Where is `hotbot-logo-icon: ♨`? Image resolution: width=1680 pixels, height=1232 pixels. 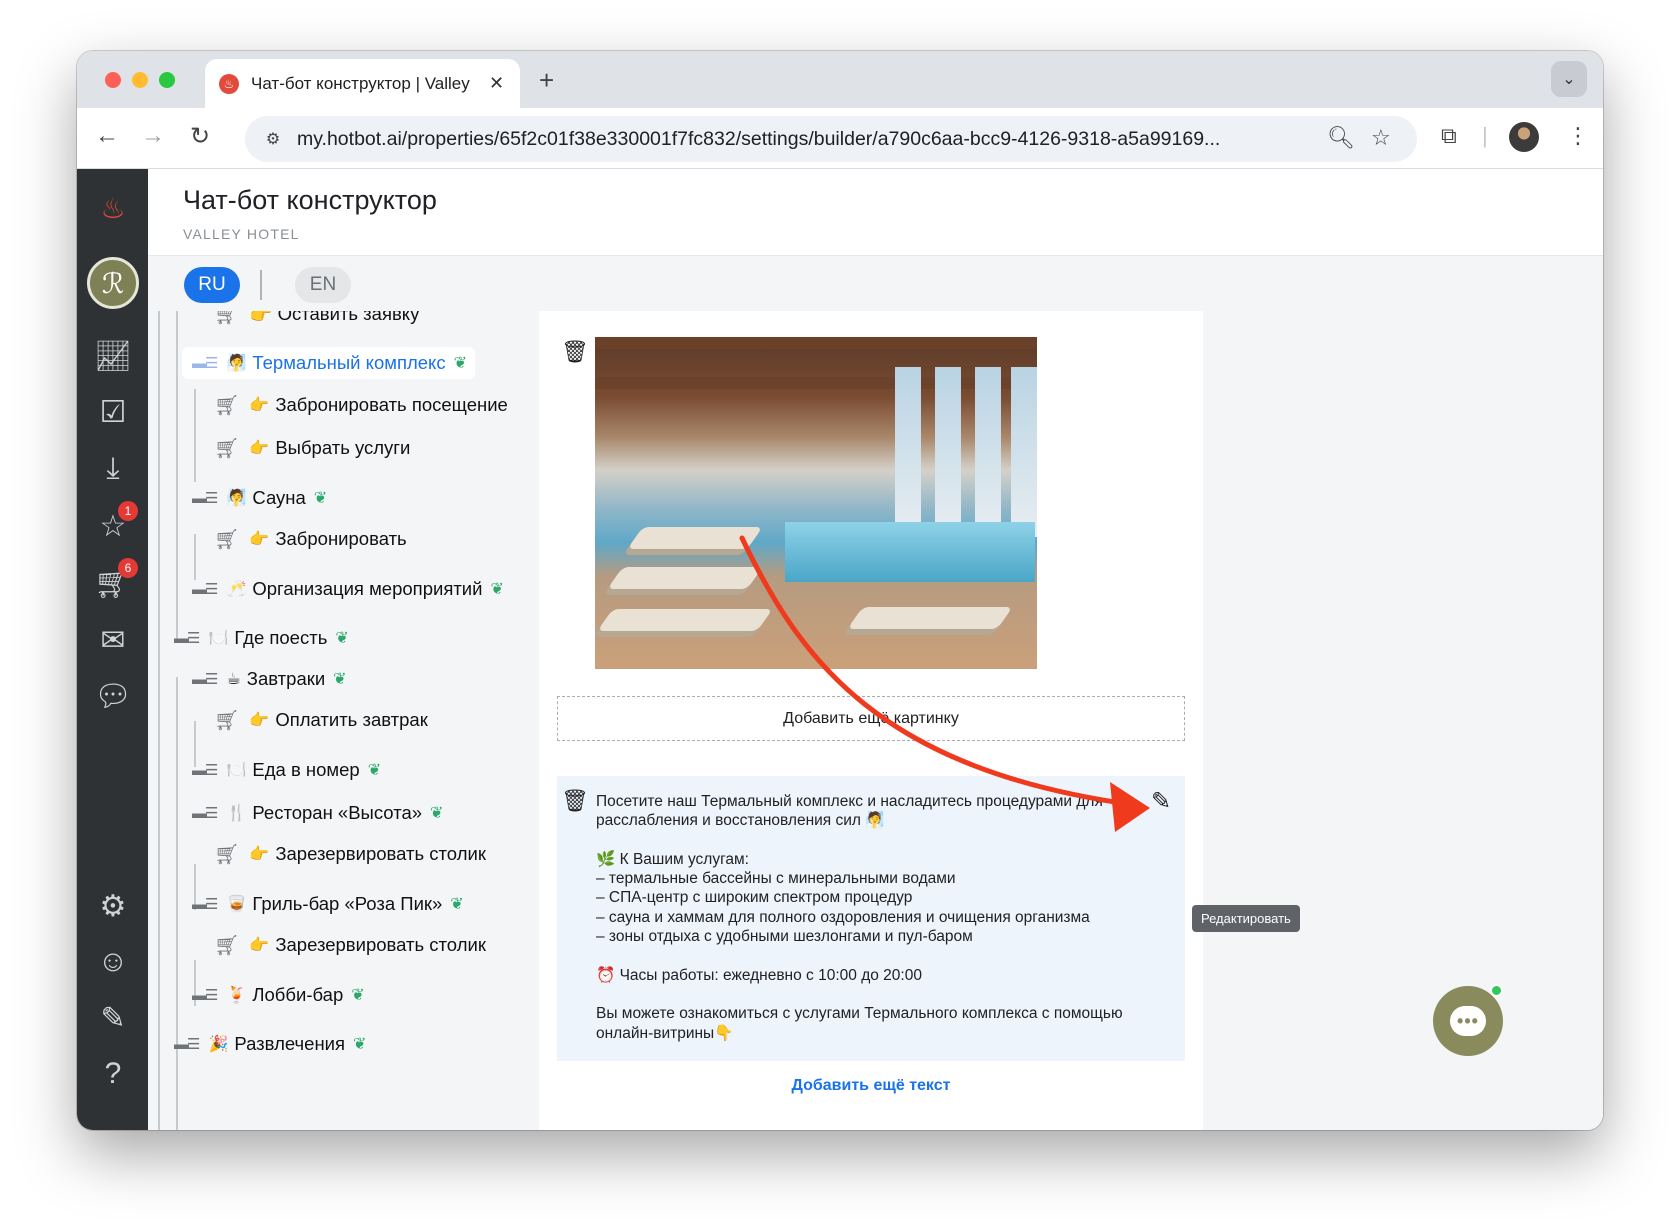
hotbot-logo-icon: ♨ is located at coordinates (113, 208).